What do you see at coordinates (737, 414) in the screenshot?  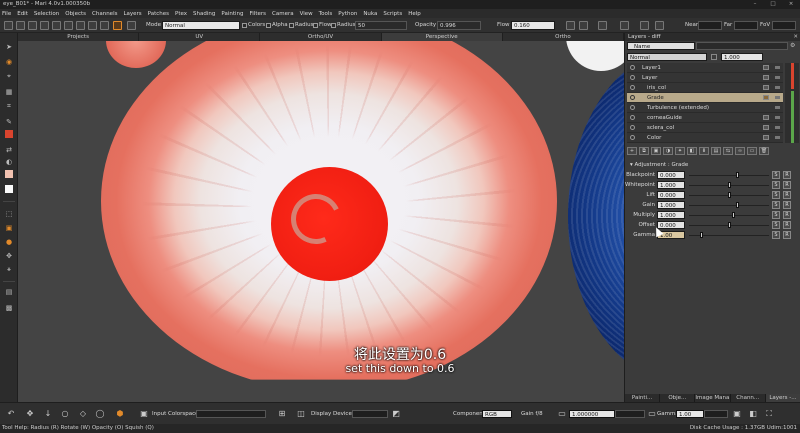 I see `clip-icon: ▣` at bounding box center [737, 414].